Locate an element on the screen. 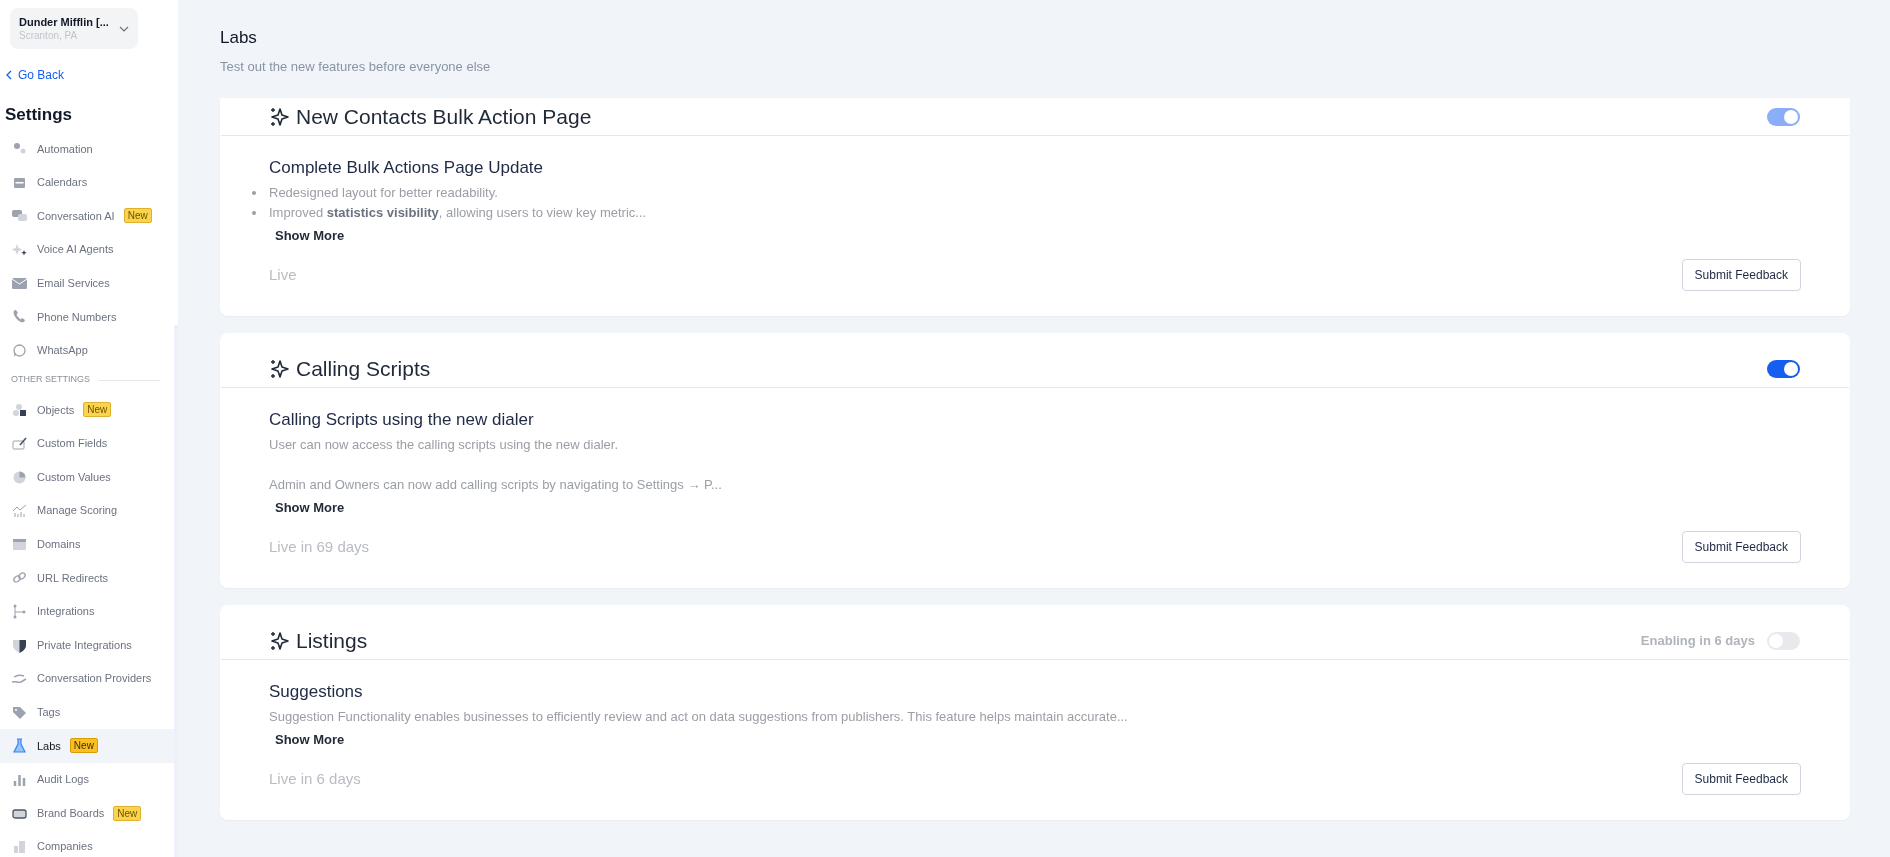 This screenshot has height=857, width=1890. toggle-note: Enabling in 6 days is located at coordinates (1697, 640).